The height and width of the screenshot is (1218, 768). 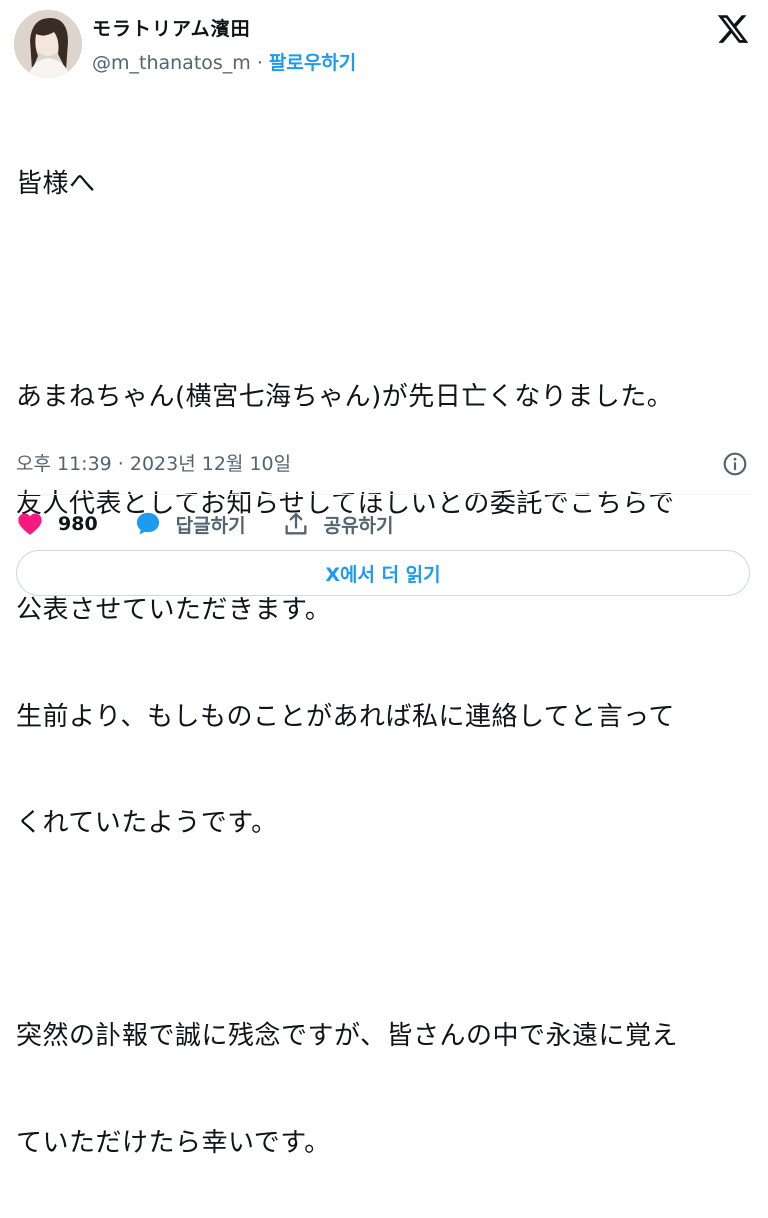 I want to click on tweet-line: 生前より、もしものことがあれば私に連絡してと言って, so click(x=345, y=716).